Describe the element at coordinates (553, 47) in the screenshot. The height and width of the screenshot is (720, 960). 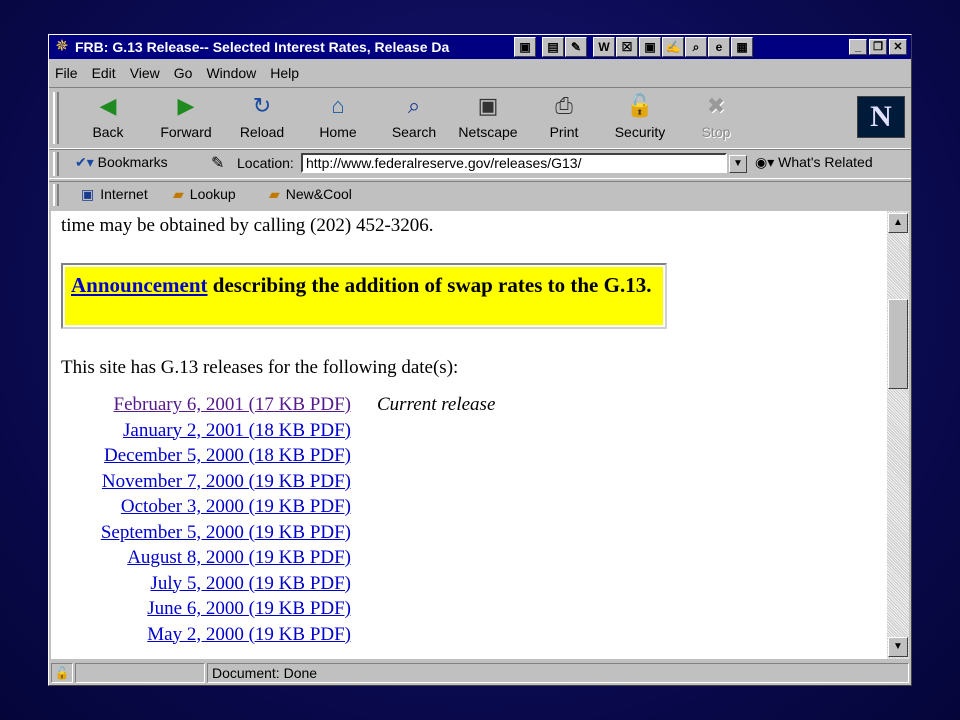
I see `tray-icon: ▤` at that location.